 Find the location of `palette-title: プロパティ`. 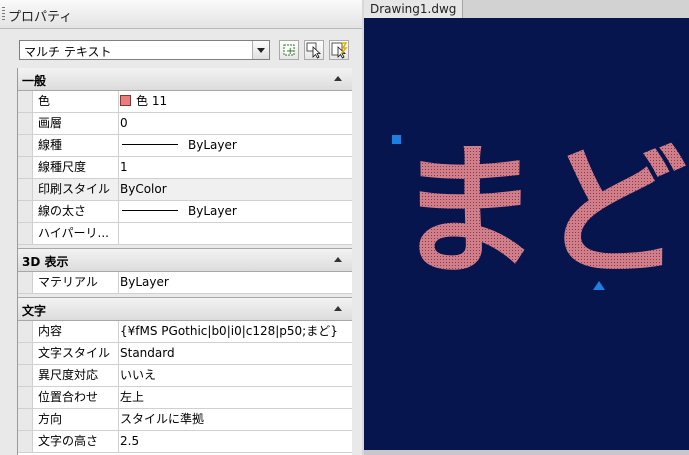

palette-title: プロパティ is located at coordinates (40, 17).